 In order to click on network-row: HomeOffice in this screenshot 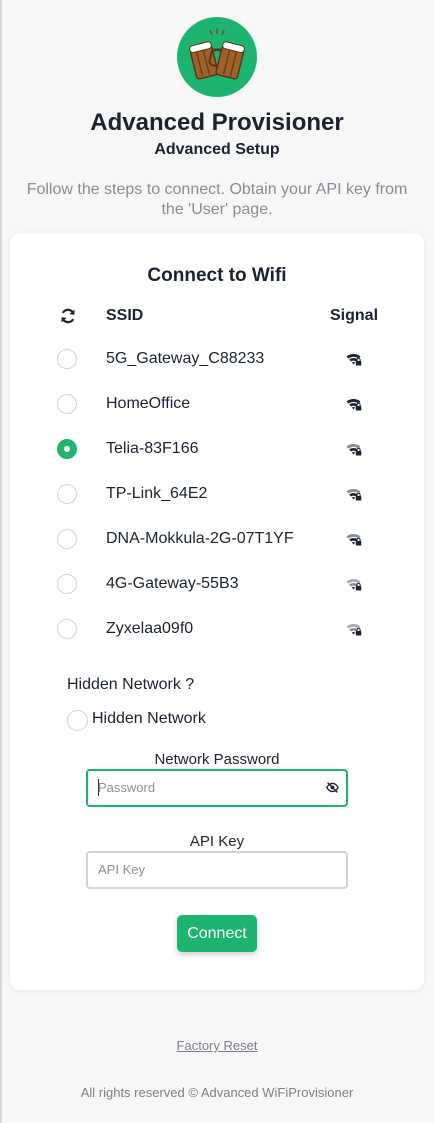, I will do `click(217, 416)`.